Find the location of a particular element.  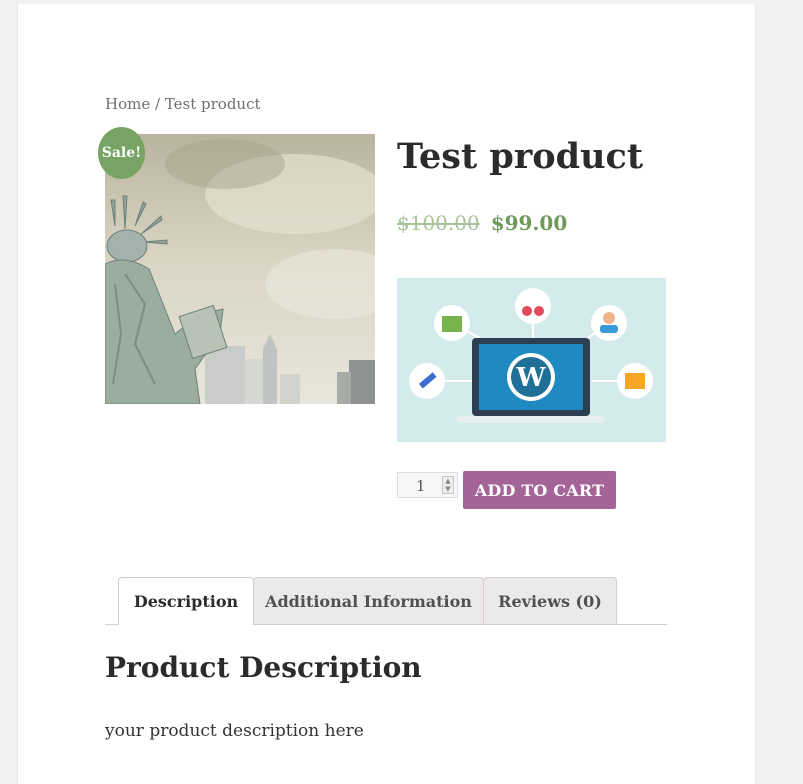

description-text: your product description here is located at coordinates (234, 731).